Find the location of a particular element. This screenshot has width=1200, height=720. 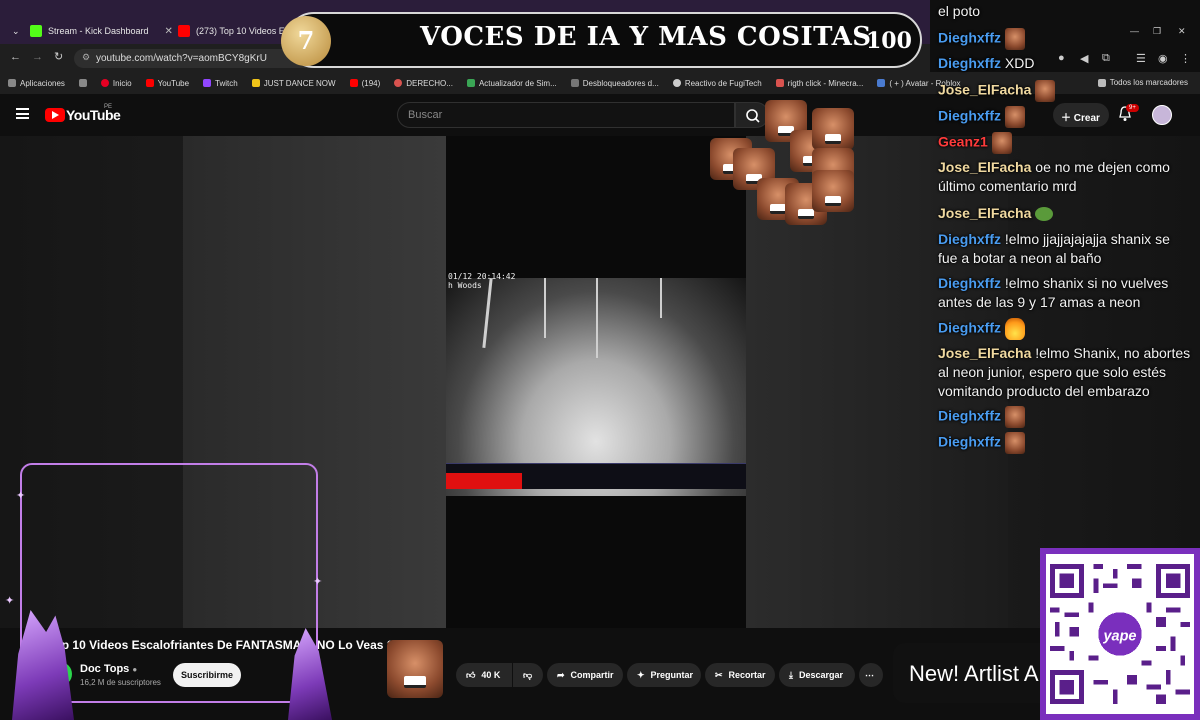

bookmark-label: Inicio is located at coordinates (122, 83).